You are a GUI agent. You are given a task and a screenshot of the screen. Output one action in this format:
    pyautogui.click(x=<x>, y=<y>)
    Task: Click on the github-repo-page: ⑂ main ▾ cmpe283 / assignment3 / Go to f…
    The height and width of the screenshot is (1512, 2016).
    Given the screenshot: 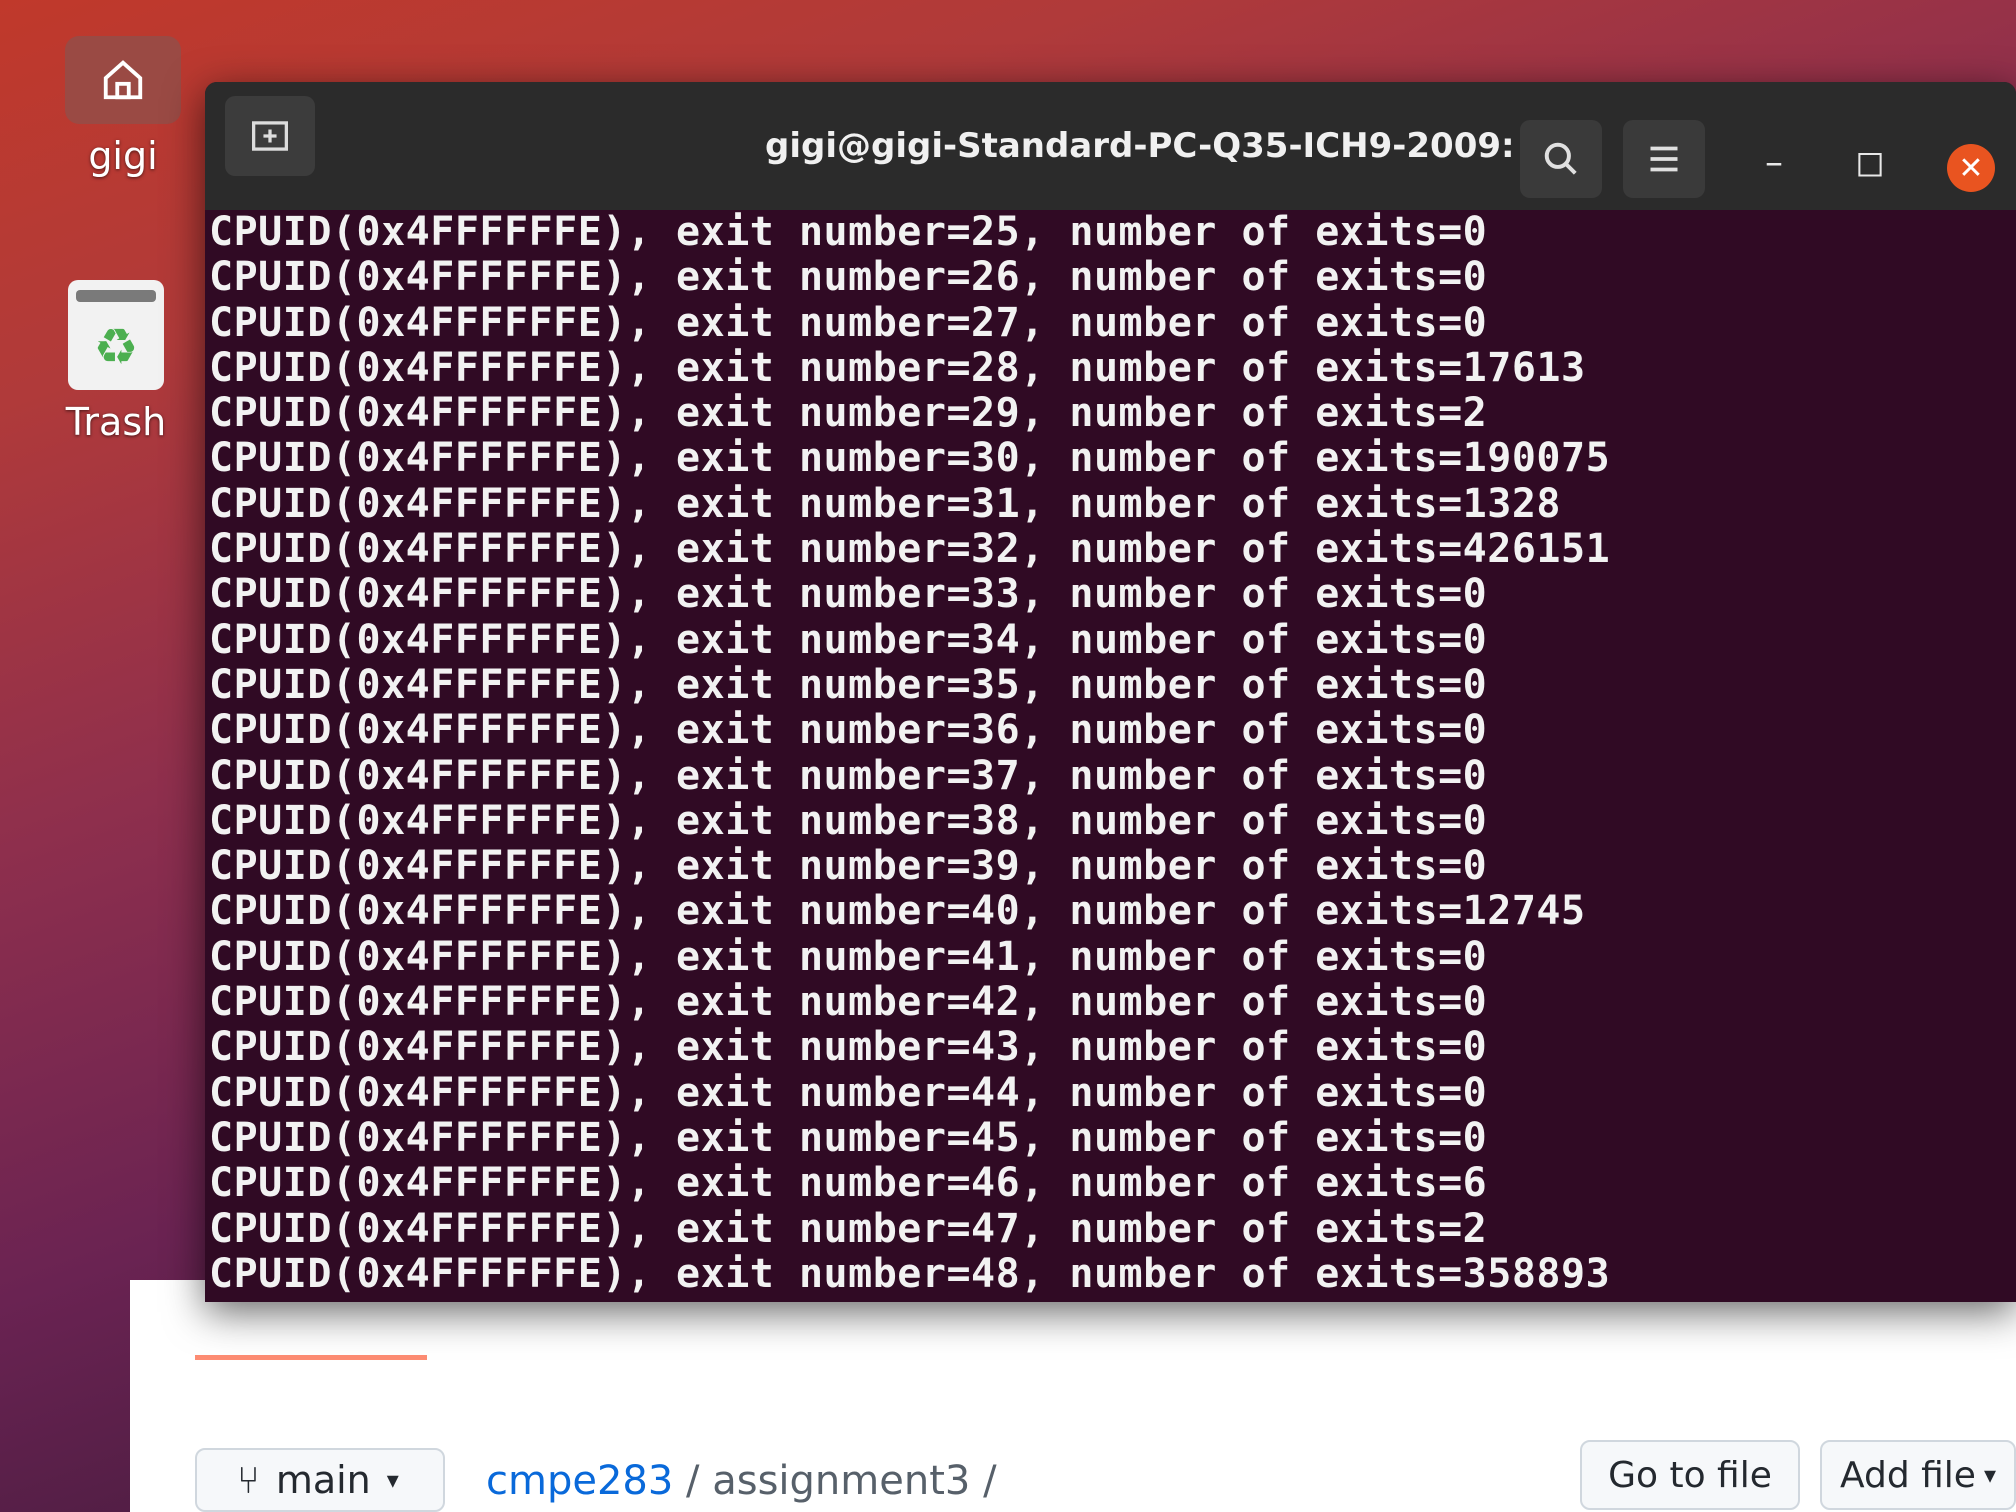 What is the action you would take?
    pyautogui.click(x=1073, y=1396)
    